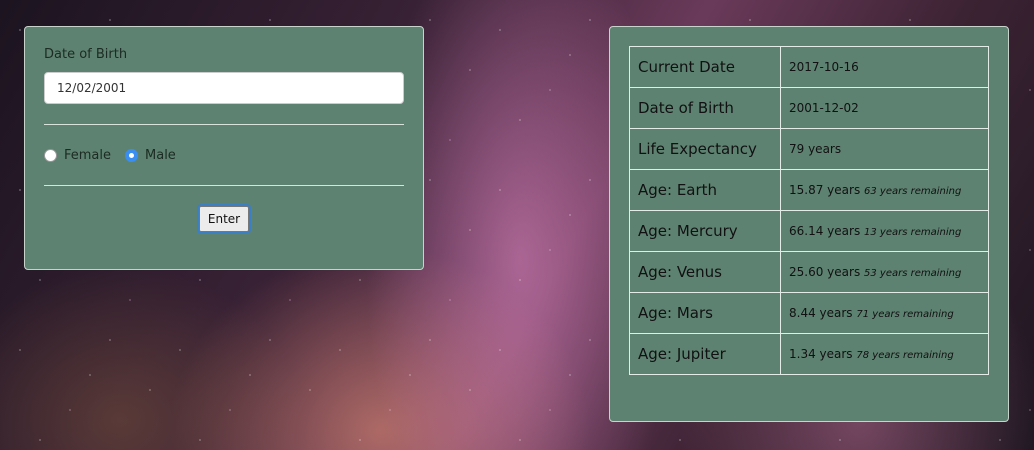  I want to click on row-value: 25.60 years 53 years remaining, so click(884, 272).